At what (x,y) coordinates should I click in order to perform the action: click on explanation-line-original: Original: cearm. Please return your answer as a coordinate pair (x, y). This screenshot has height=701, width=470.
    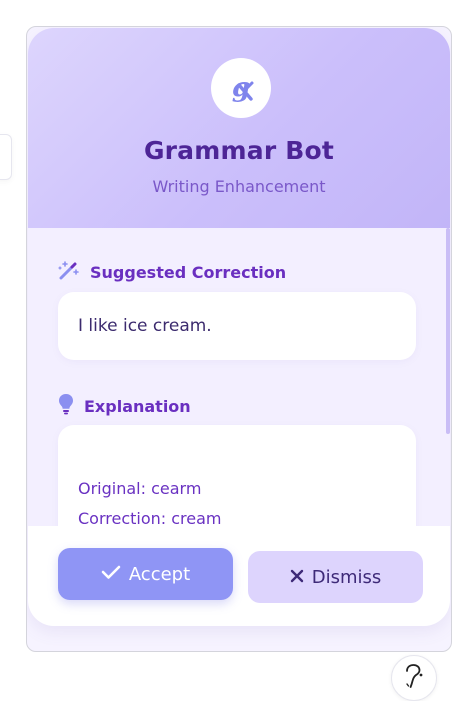
    Looking at the image, I should click on (140, 488).